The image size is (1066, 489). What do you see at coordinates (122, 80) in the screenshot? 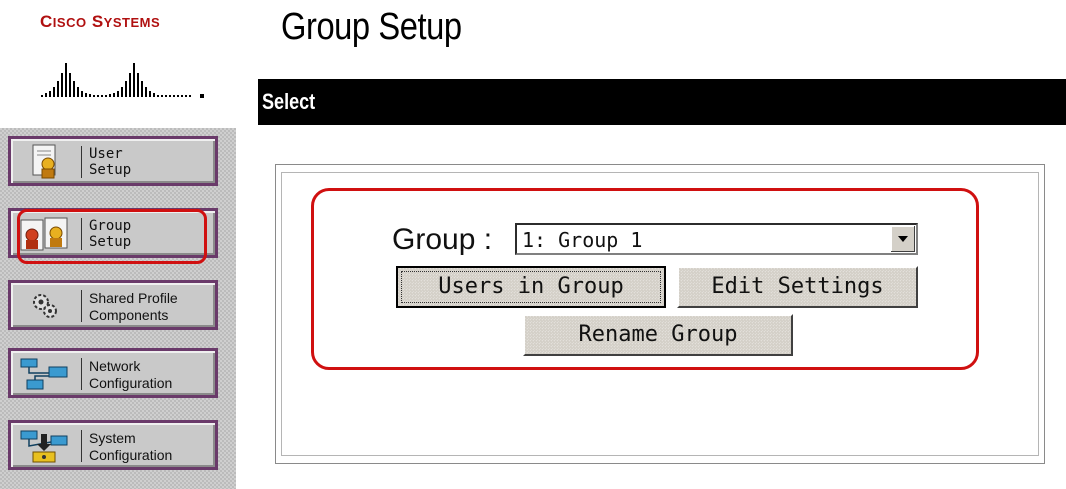
I see `cisco-bridge-icon` at bounding box center [122, 80].